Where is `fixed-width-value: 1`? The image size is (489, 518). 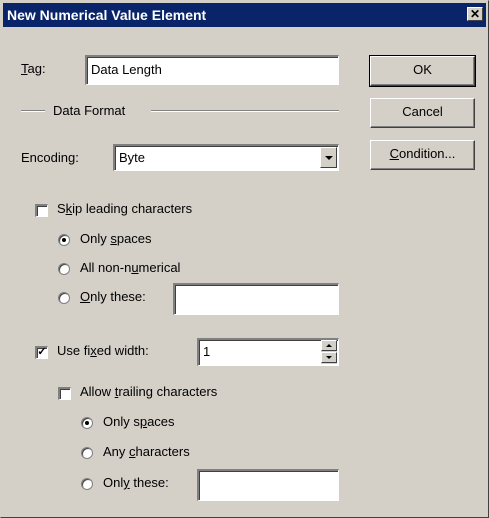 fixed-width-value: 1 is located at coordinates (207, 351).